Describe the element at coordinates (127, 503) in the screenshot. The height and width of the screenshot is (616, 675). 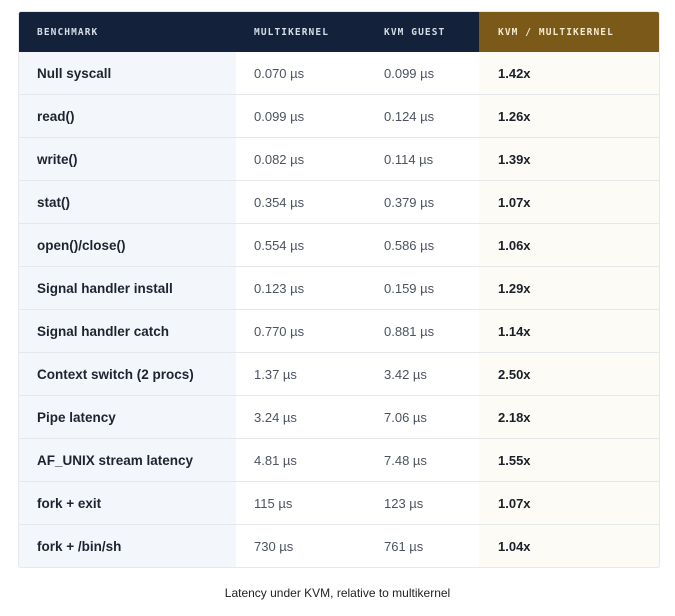
I see `cell-benchmark: fork + exit` at that location.